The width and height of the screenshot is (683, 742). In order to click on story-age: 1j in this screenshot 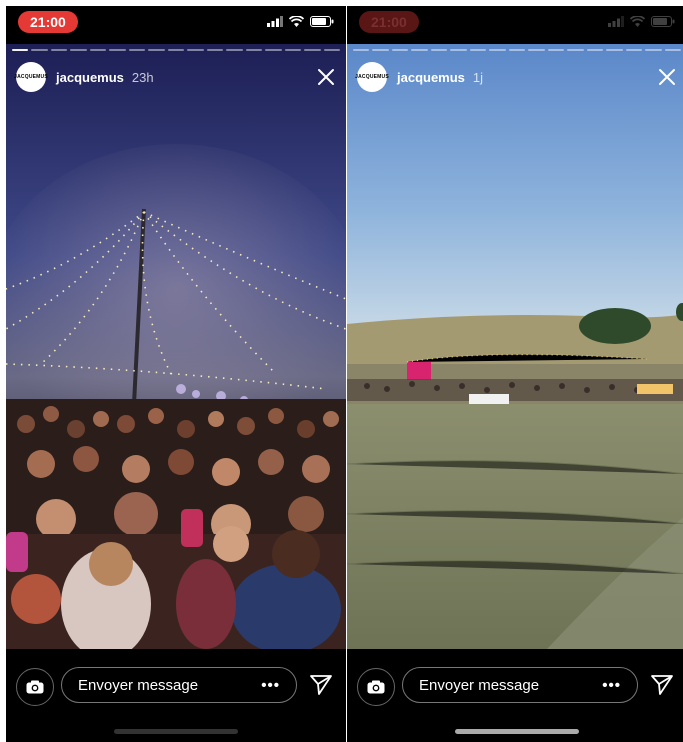, I will do `click(478, 77)`.